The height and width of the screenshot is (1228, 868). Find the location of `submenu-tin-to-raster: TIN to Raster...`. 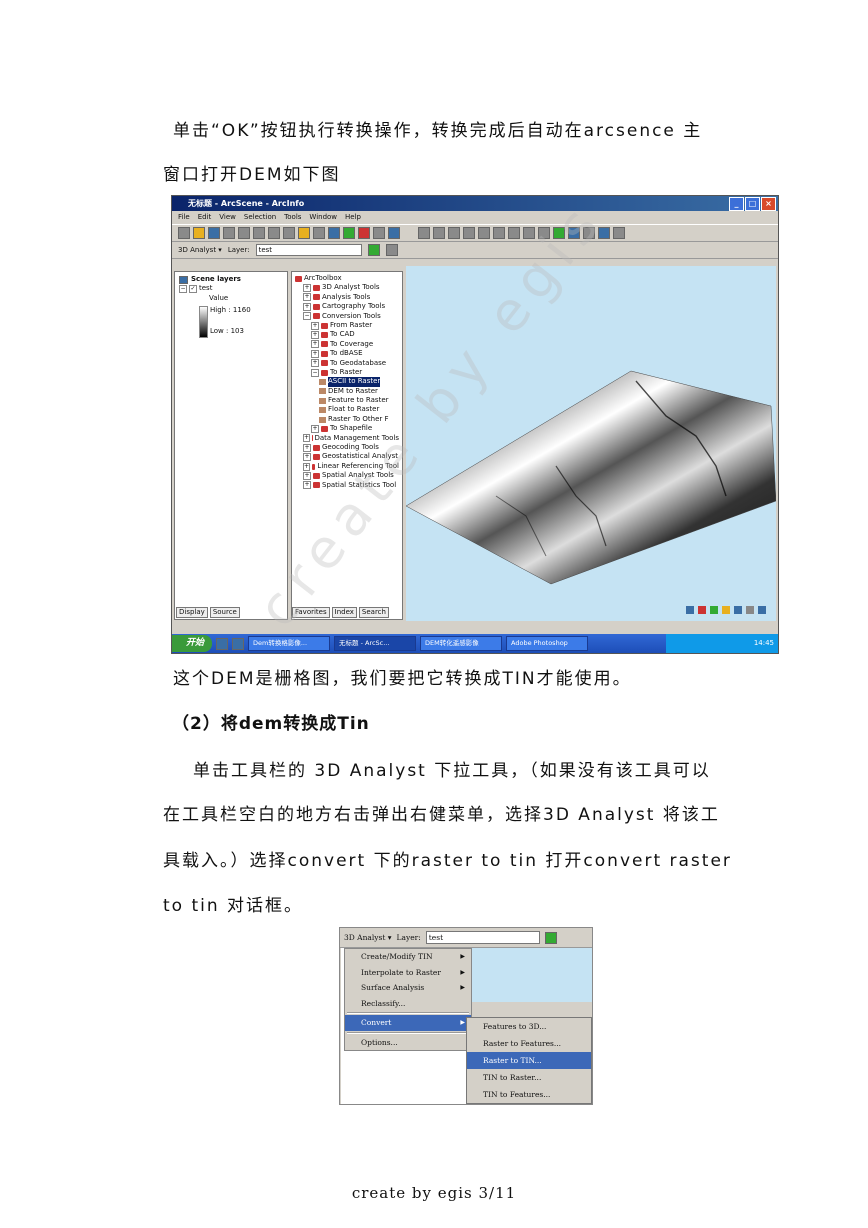

submenu-tin-to-raster: TIN to Raster... is located at coordinates (529, 1077).